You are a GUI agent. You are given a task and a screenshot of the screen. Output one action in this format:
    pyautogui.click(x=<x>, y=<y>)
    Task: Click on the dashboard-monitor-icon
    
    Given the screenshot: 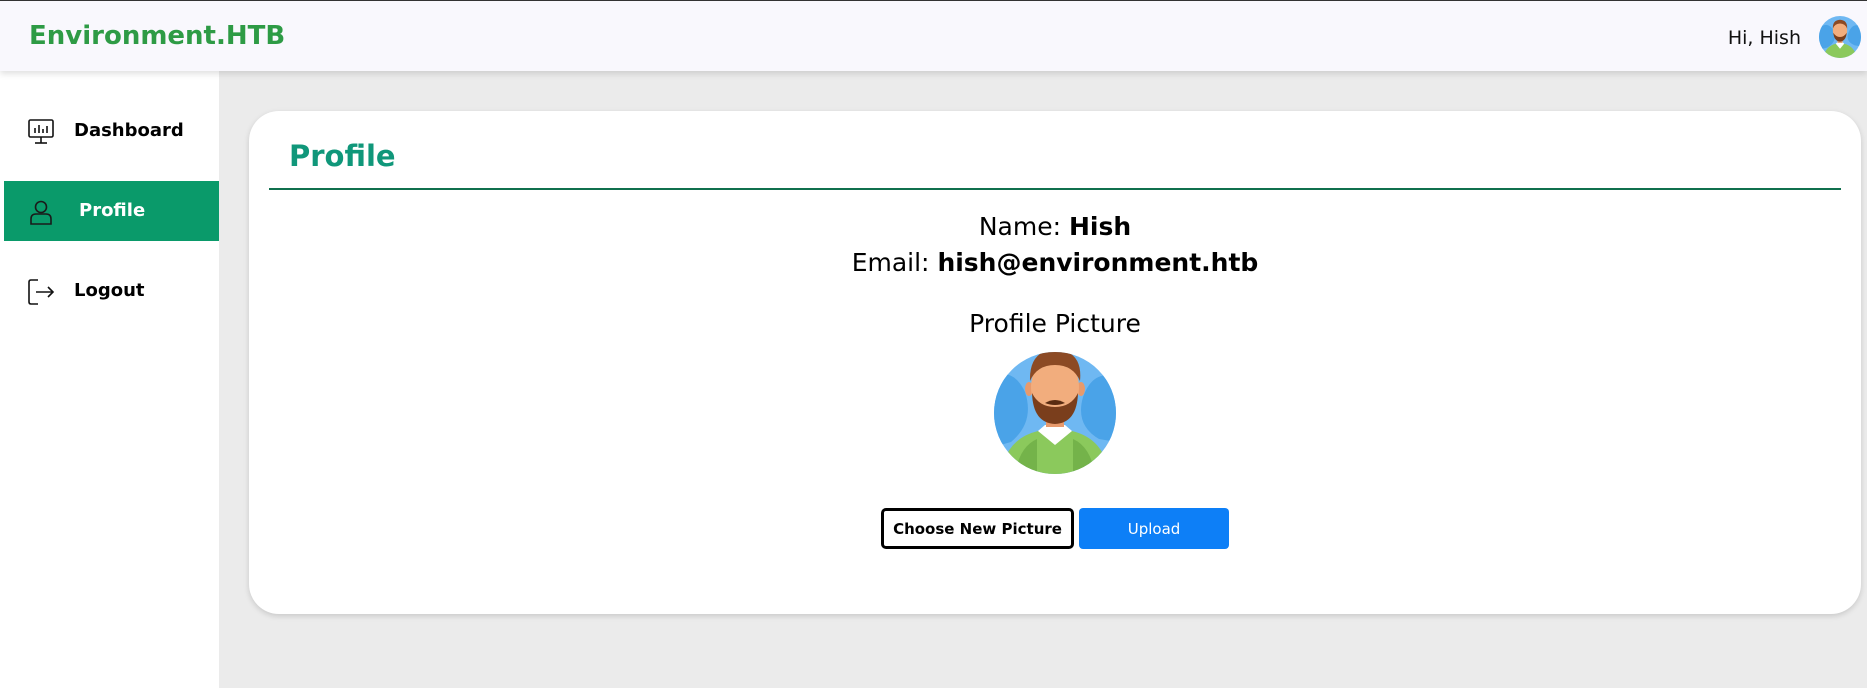 What is the action you would take?
    pyautogui.click(x=41, y=131)
    